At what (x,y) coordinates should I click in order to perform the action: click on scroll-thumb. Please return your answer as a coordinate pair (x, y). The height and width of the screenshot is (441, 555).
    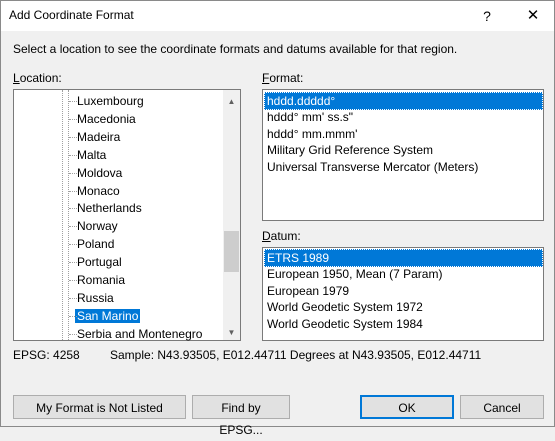
    Looking at the image, I should click on (231, 251).